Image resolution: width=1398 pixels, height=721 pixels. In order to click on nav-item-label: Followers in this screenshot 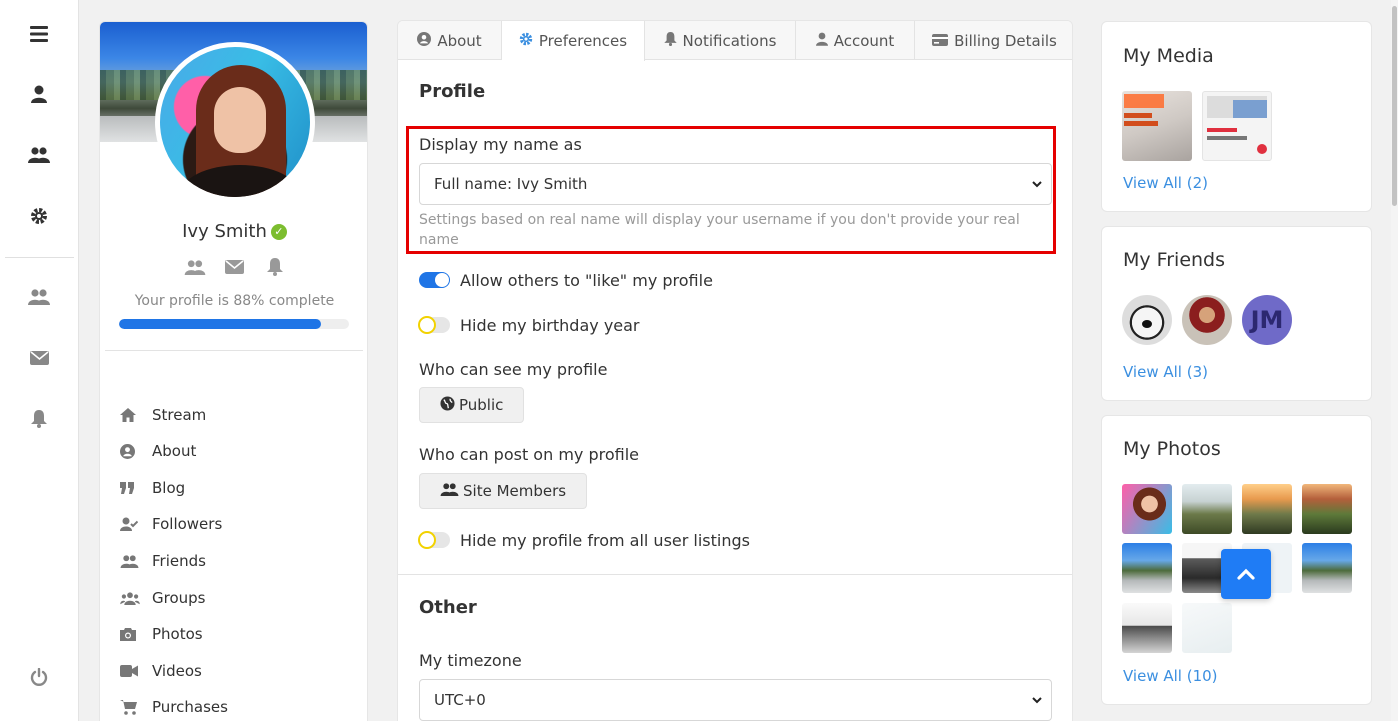, I will do `click(187, 524)`.